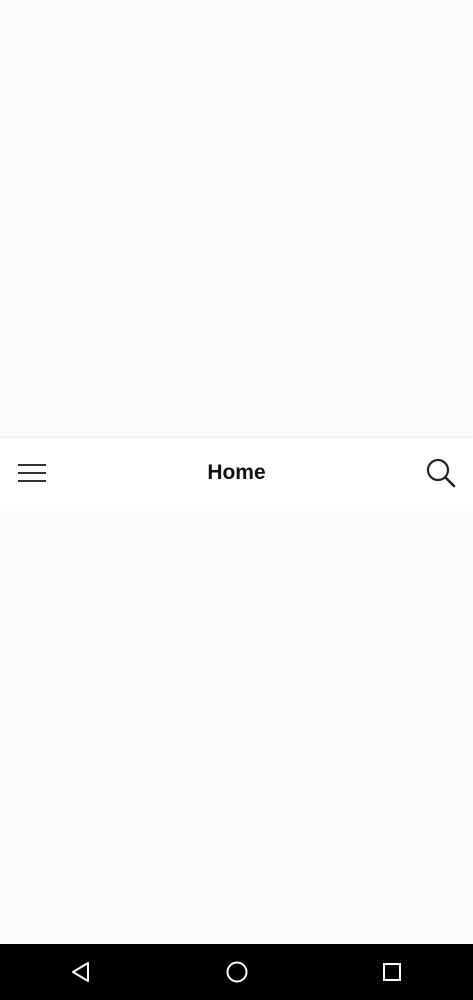  I want to click on search-icon, so click(441, 473).